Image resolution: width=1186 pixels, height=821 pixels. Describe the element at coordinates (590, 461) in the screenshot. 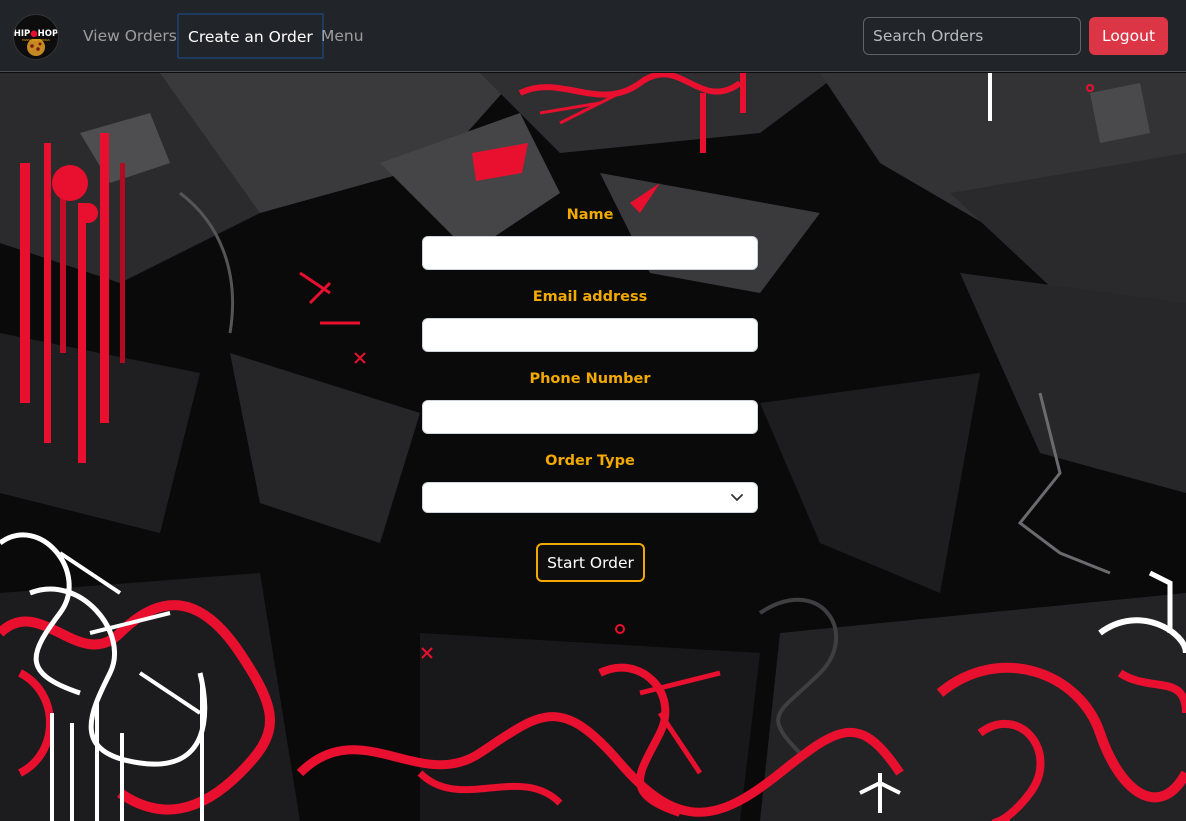

I see `order-type-label: Order Type` at that location.